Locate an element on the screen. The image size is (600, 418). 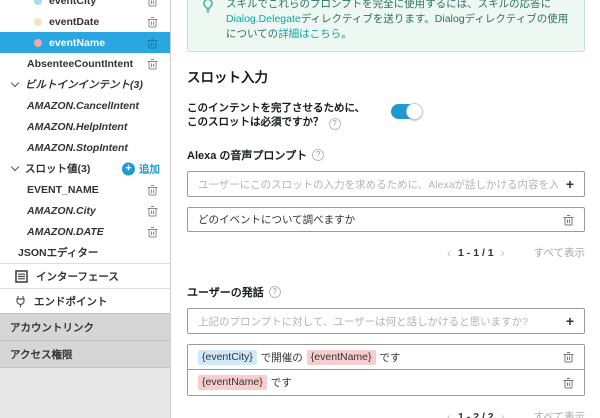
prompt-pagination: ‹ 1 - 1 / 1 › すべて表示 is located at coordinates (386, 252).